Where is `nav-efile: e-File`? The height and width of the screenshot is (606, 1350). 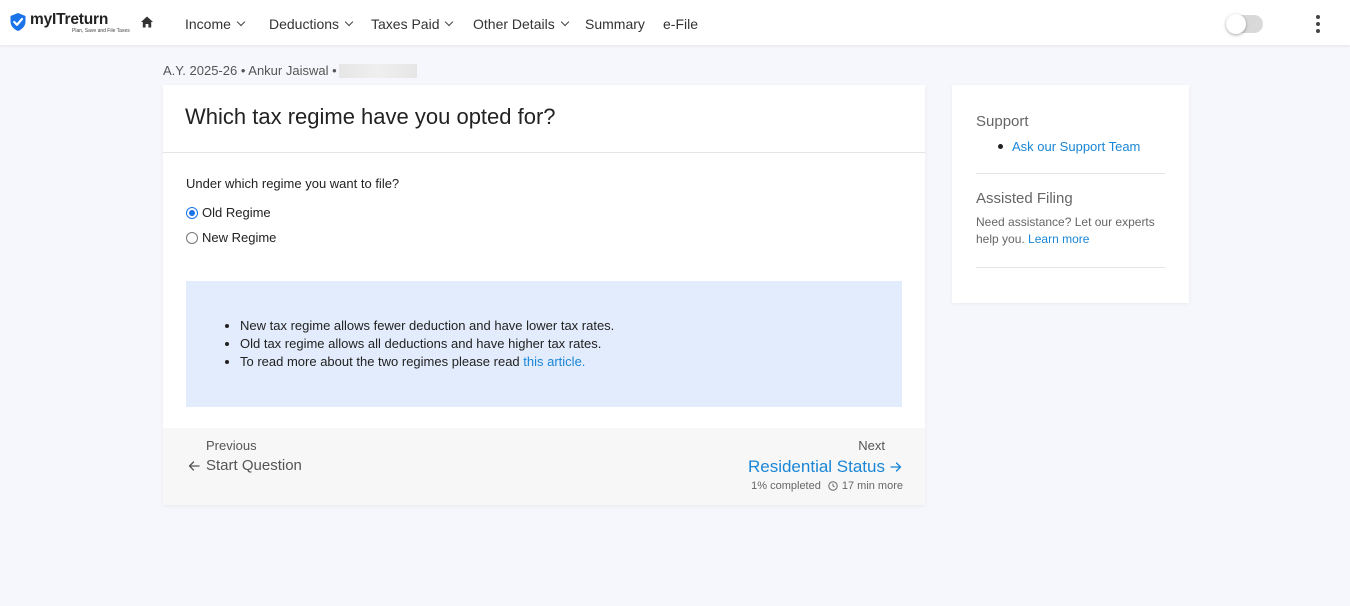 nav-efile: e-File is located at coordinates (680, 24).